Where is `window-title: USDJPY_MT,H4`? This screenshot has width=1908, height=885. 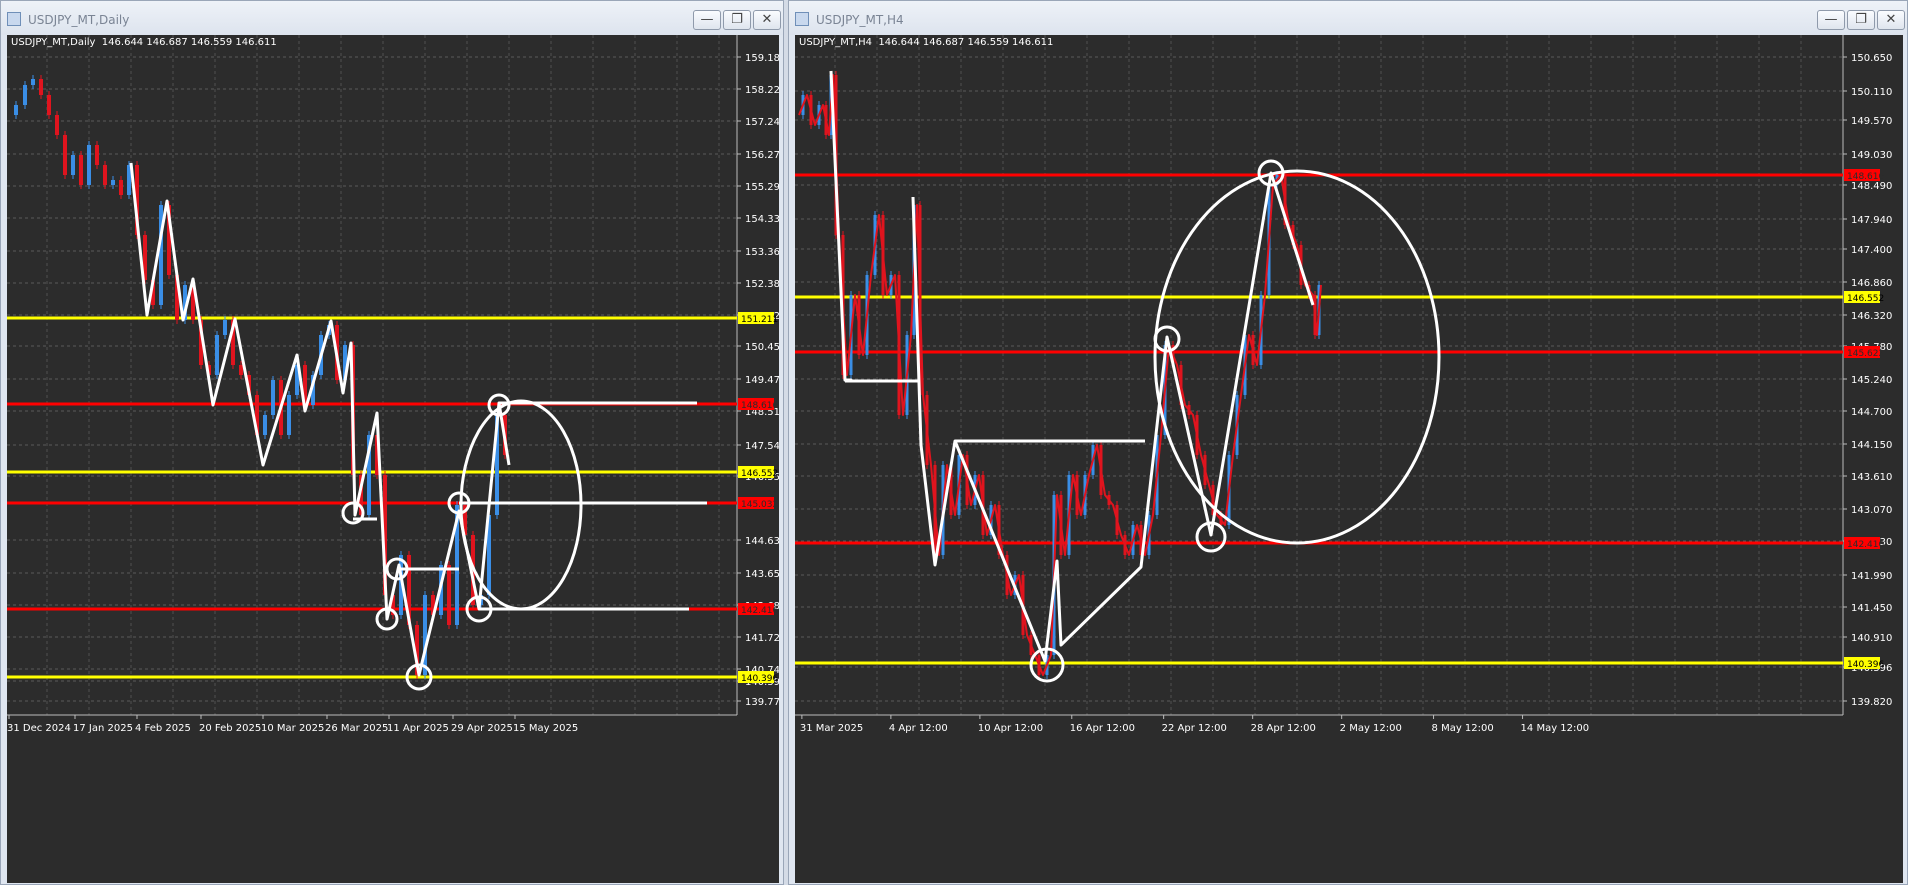
window-title: USDJPY_MT,H4 is located at coordinates (860, 20).